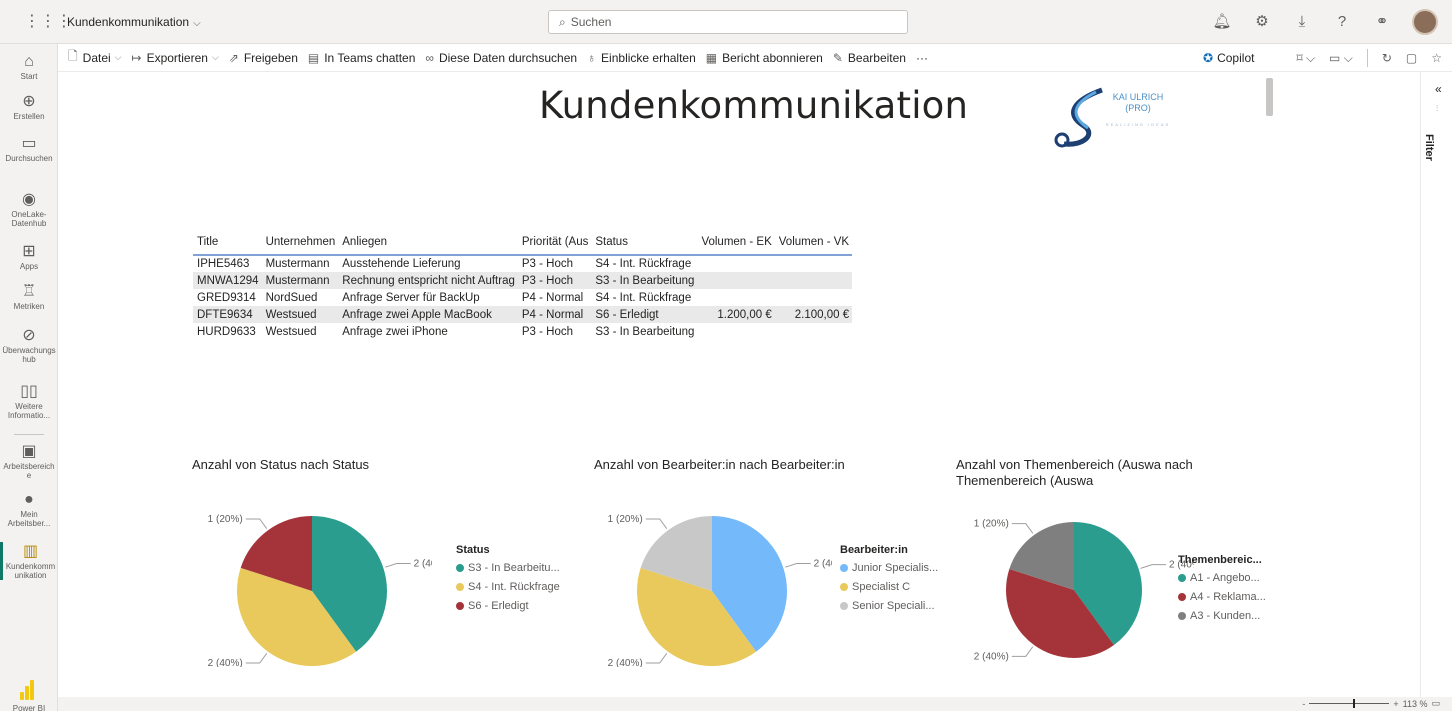  Describe the element at coordinates (30, 551) in the screenshot. I see `report-icon: ▥` at that location.